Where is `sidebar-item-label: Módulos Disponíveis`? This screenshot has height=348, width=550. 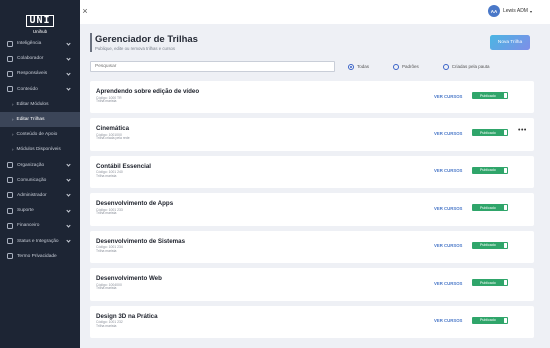
sidebar-item-label: Módulos Disponíveis is located at coordinates (38, 150).